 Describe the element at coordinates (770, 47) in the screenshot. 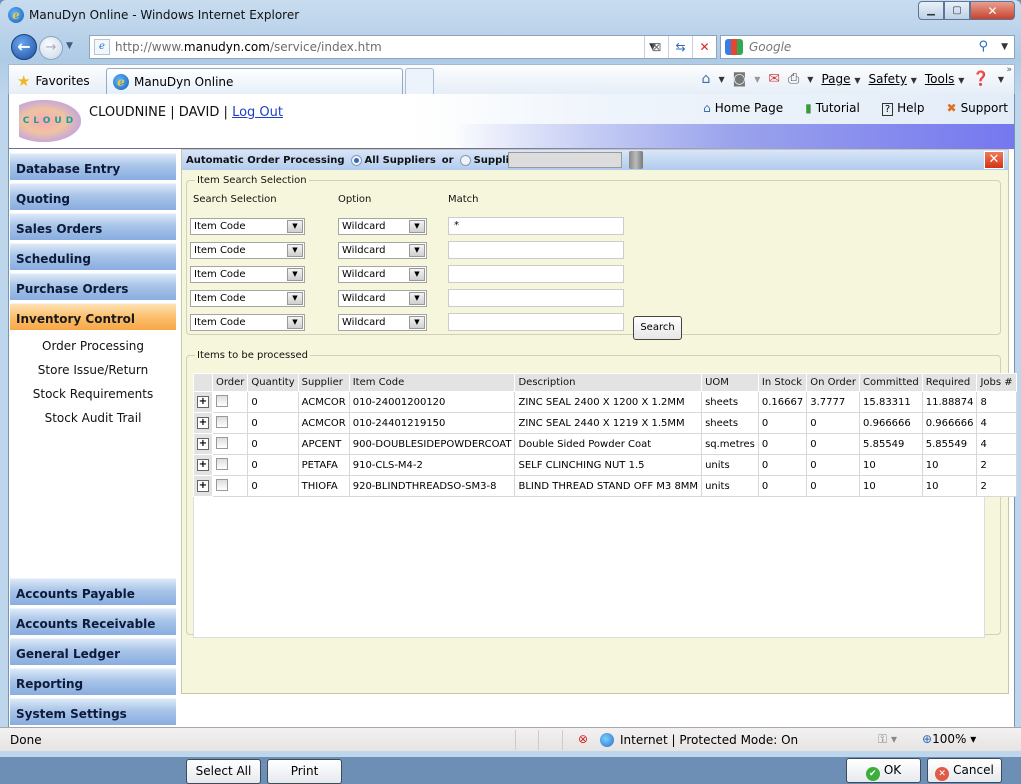

I see `search-input: Google` at that location.